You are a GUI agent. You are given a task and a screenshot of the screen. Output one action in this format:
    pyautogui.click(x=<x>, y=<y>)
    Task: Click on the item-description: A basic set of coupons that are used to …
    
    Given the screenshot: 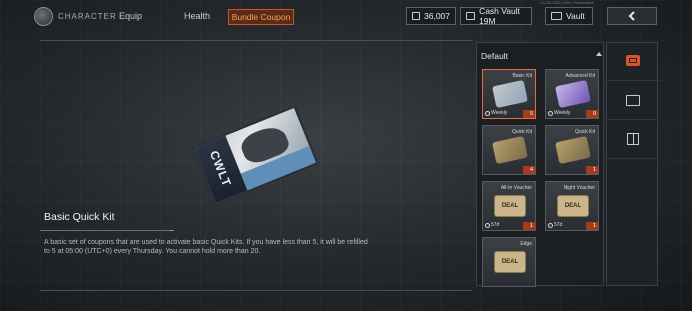 What is the action you would take?
    pyautogui.click(x=206, y=247)
    